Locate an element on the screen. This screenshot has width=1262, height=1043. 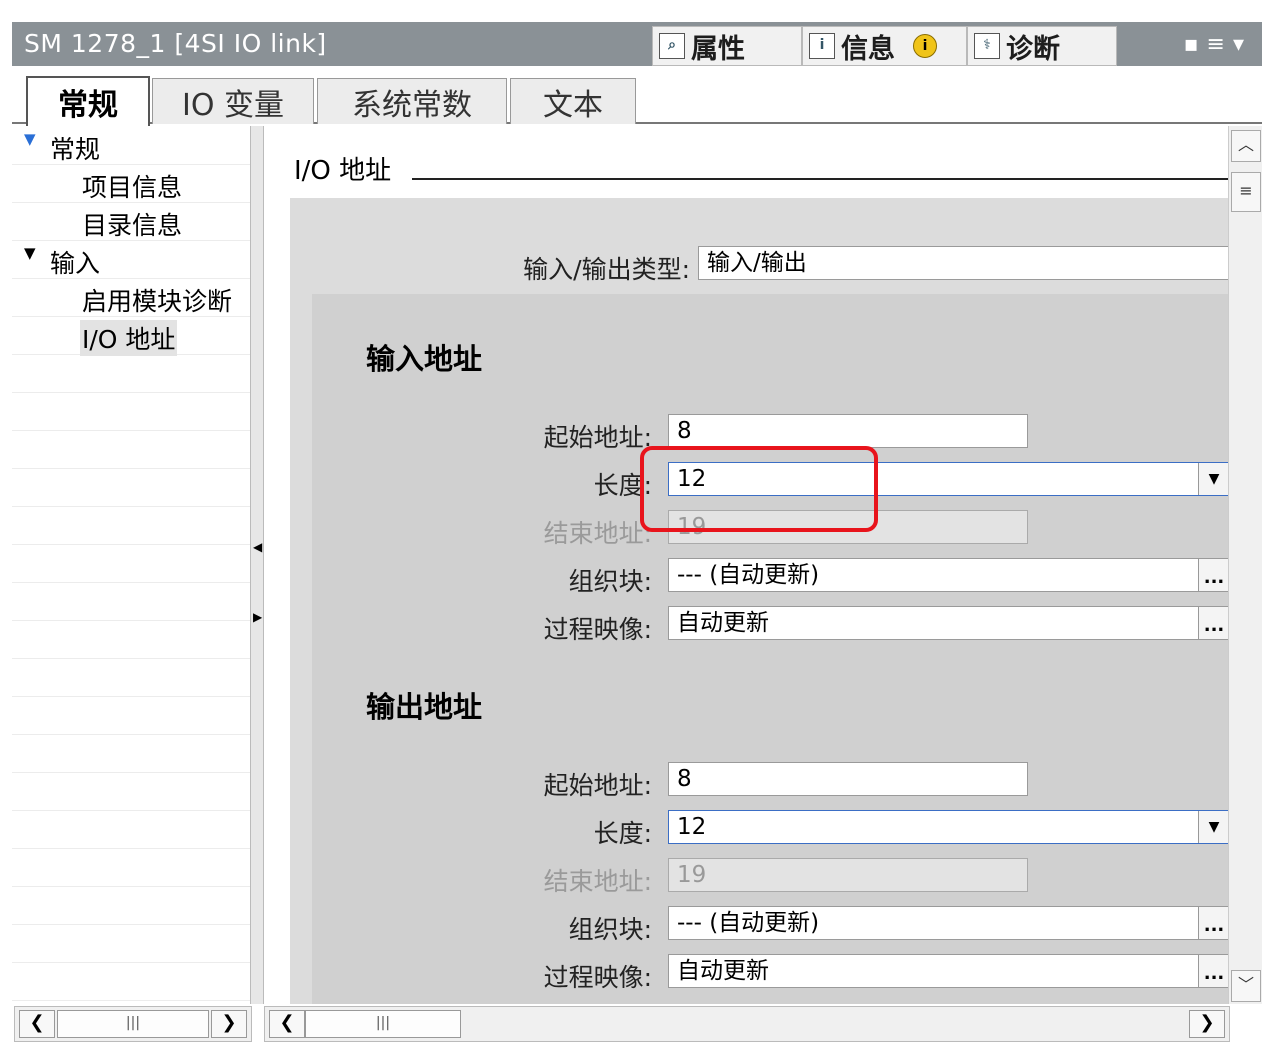
input-start-address-field: 8 is located at coordinates (848, 431).